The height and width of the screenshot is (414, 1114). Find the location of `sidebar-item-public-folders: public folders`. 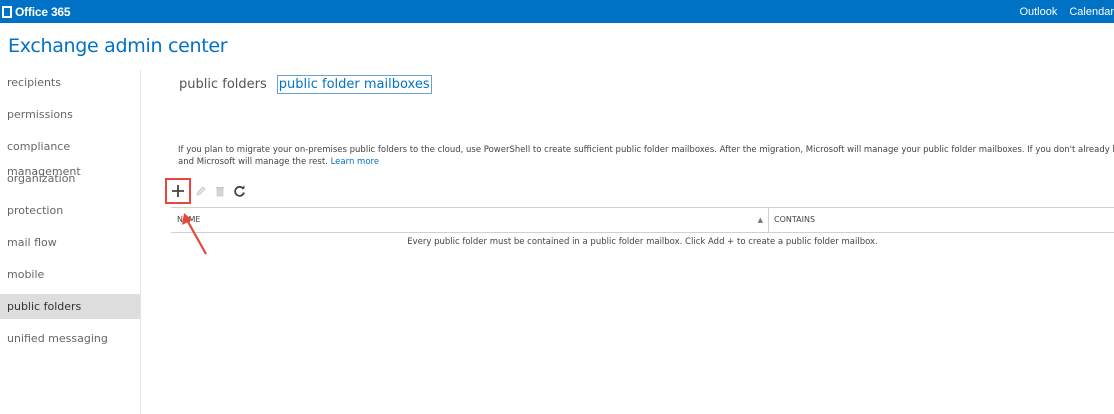

sidebar-item-public-folders: public folders is located at coordinates (70, 306).